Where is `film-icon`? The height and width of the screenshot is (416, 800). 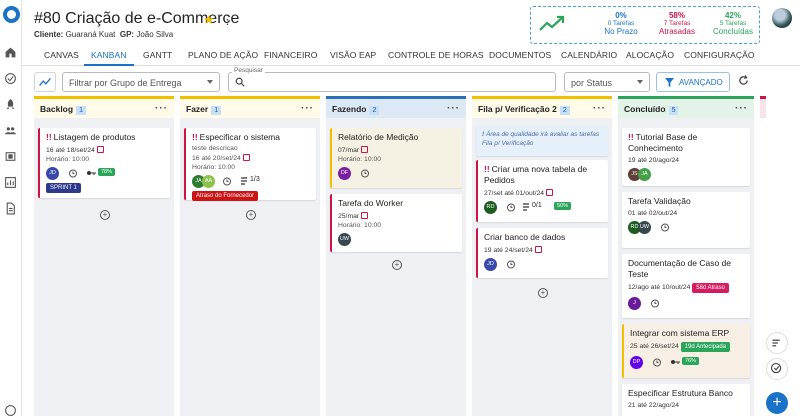
film-icon is located at coordinates (10, 156).